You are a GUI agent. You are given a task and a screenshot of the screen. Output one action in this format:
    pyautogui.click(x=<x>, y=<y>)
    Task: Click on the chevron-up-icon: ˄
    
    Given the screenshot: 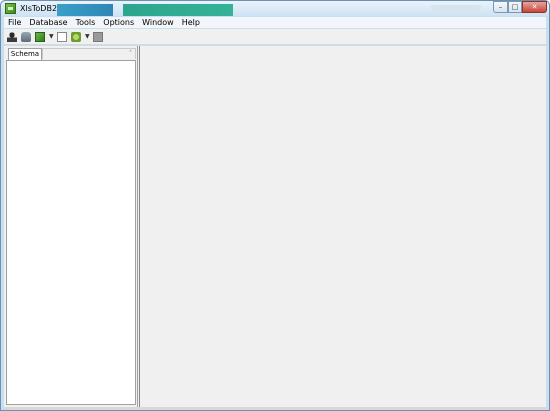 What is the action you would take?
    pyautogui.click(x=130, y=53)
    